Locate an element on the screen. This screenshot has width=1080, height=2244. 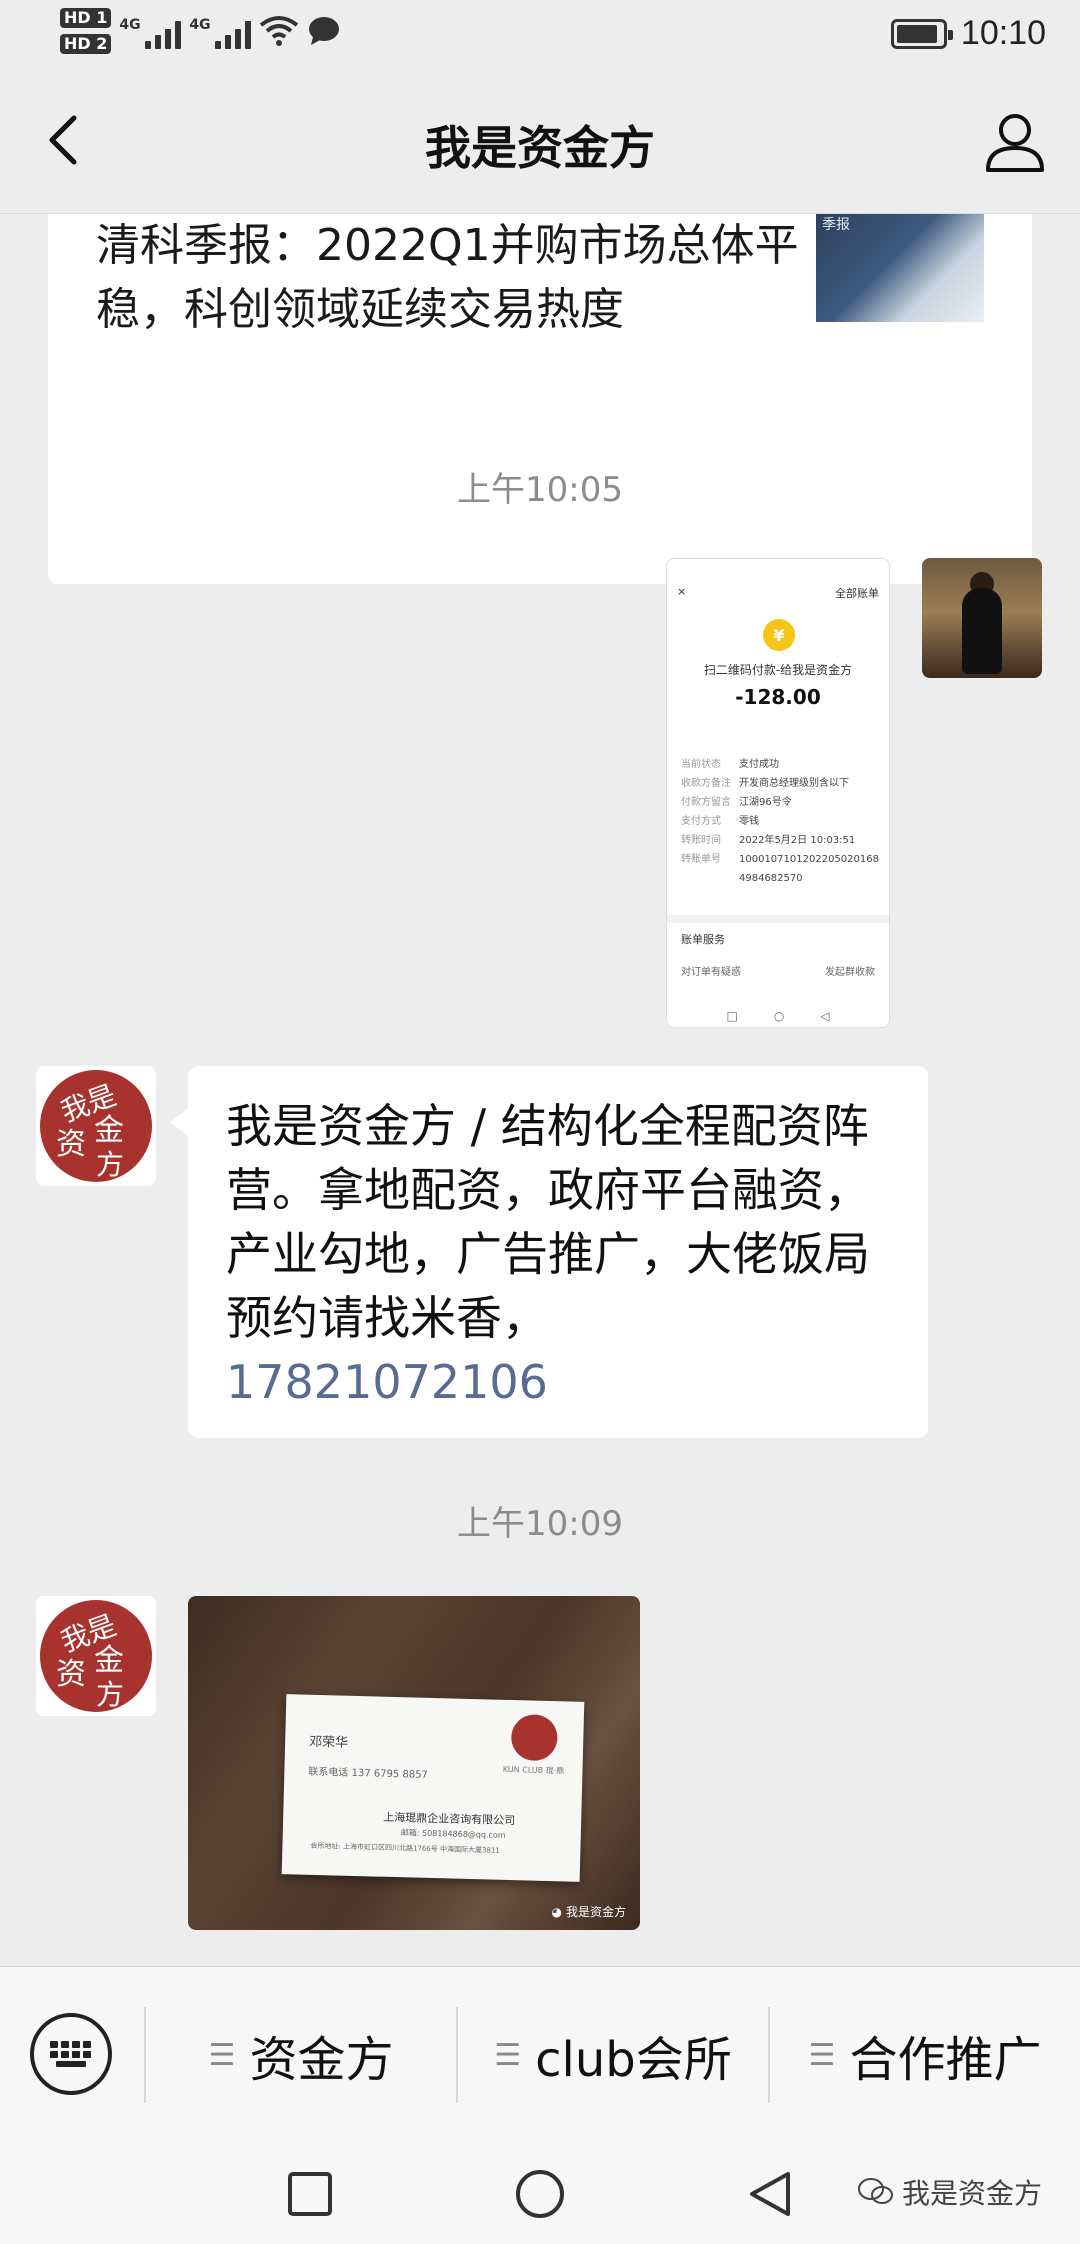
receipt-amount: -128.00 is located at coordinates (778, 697).